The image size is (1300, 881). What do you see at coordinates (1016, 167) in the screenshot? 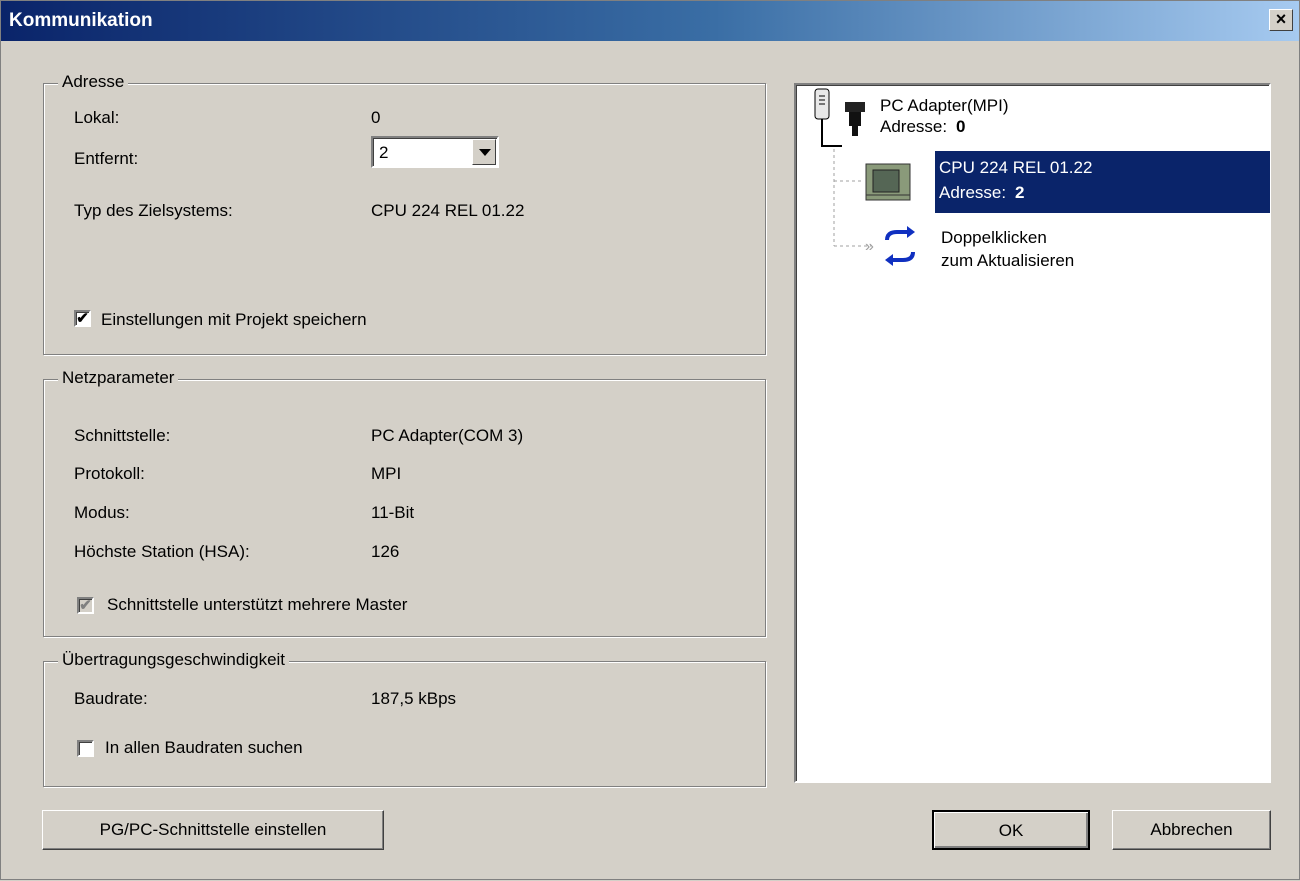
I see `cpu-name: CPU 224 REL 01.22` at bounding box center [1016, 167].